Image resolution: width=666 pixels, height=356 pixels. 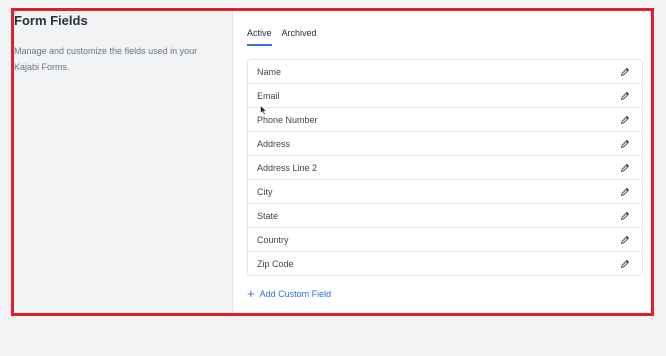 I want to click on field-row-address: Address, so click(x=445, y=144).